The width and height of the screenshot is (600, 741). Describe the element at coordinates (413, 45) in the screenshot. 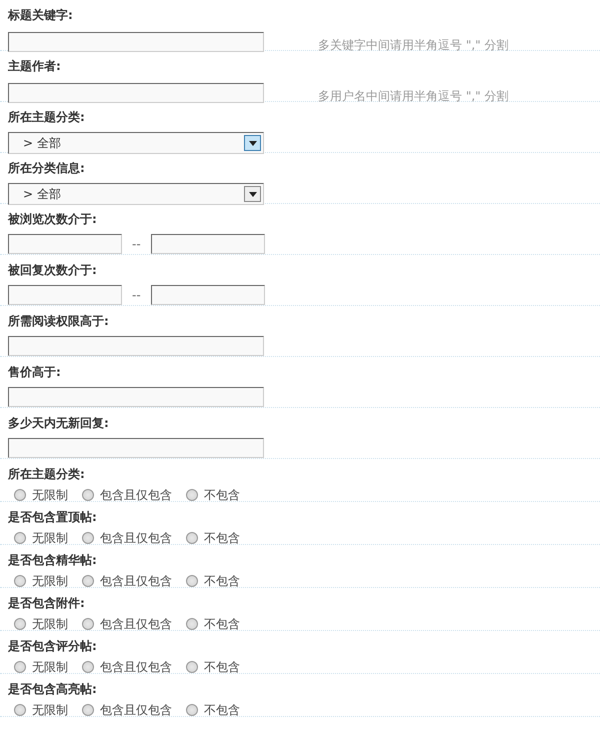

I see `hint-text: 多关键字中间请用半角逗号 "," 分割` at that location.